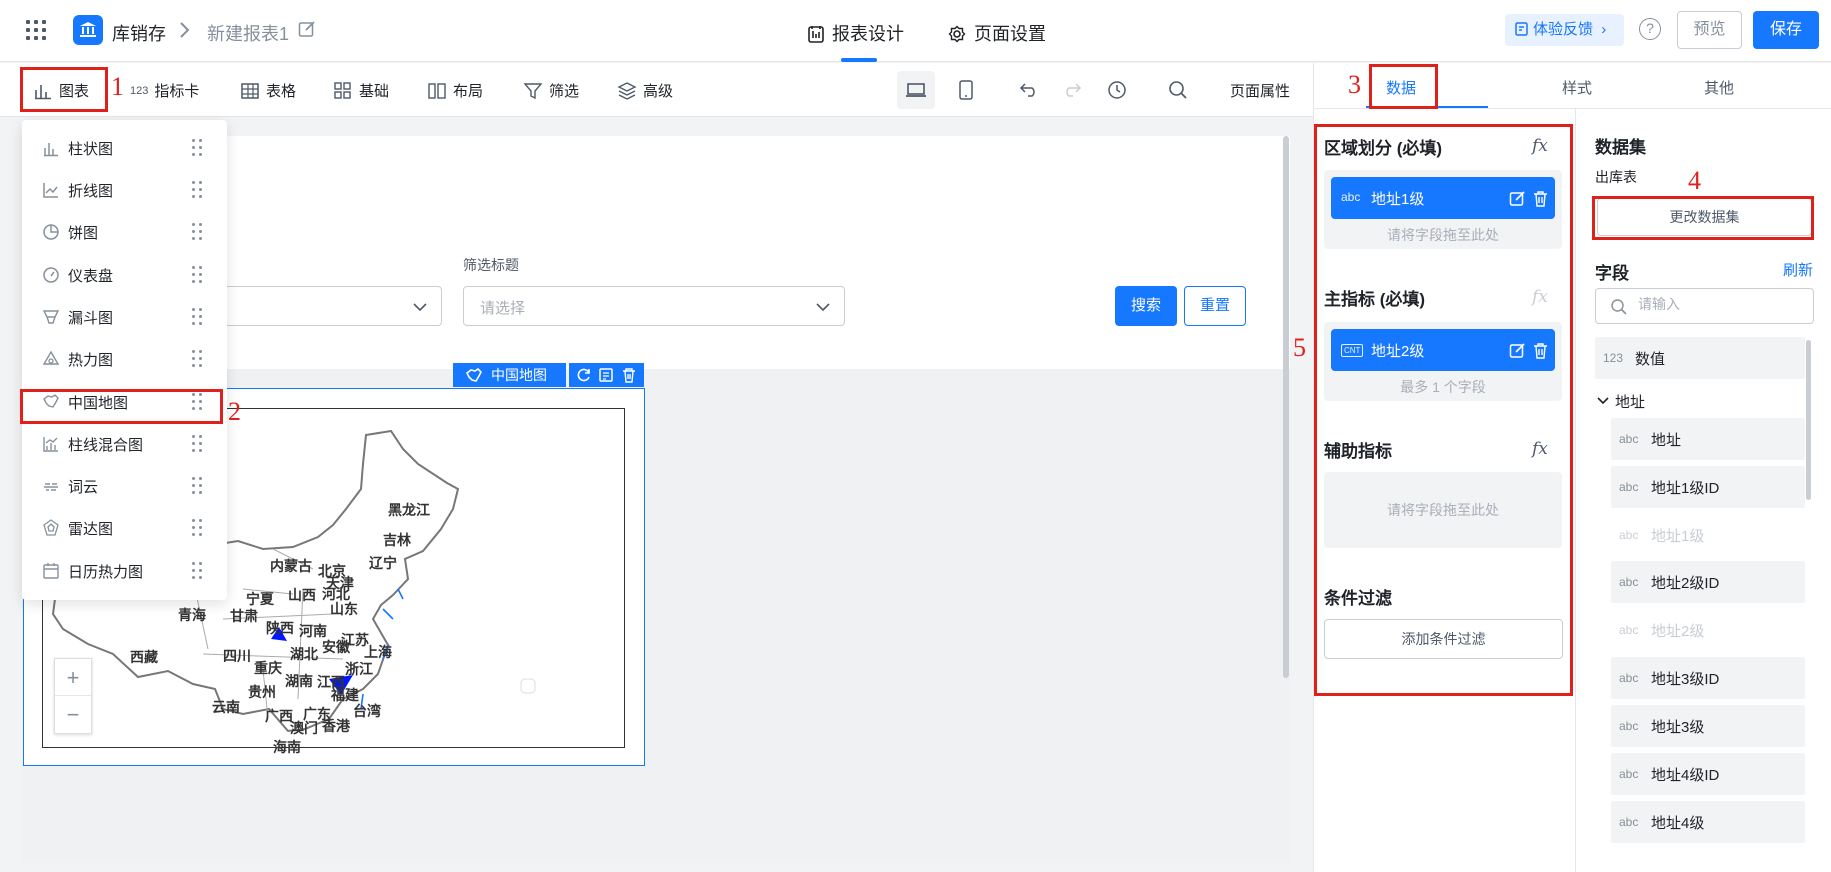 Image resolution: width=1831 pixels, height=872 pixels. Describe the element at coordinates (268, 90) in the screenshot. I see `toolbar-table: 表格` at that location.